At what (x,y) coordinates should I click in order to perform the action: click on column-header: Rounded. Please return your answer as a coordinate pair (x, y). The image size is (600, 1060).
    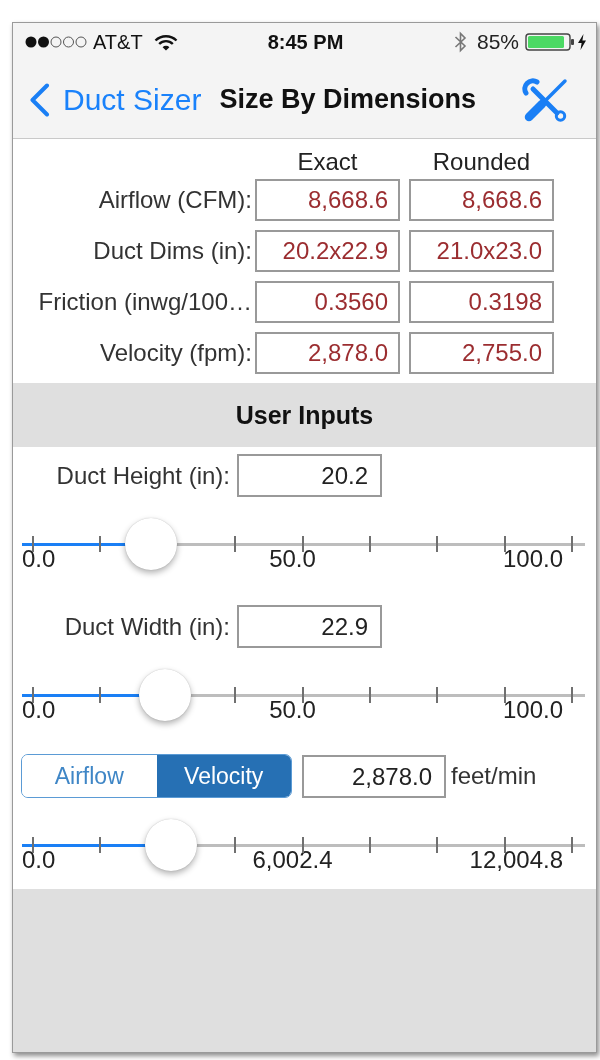
    Looking at the image, I should click on (481, 162).